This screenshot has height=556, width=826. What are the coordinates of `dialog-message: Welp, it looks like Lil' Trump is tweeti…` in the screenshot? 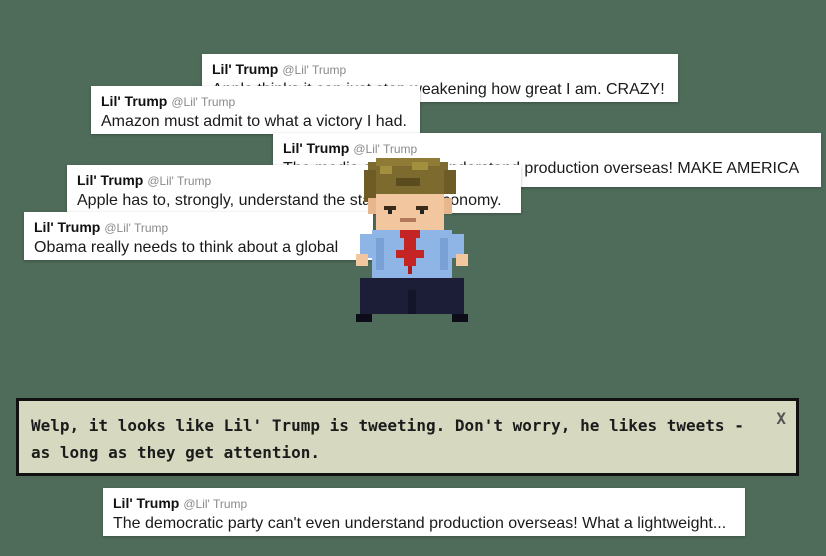 It's located at (387, 439).